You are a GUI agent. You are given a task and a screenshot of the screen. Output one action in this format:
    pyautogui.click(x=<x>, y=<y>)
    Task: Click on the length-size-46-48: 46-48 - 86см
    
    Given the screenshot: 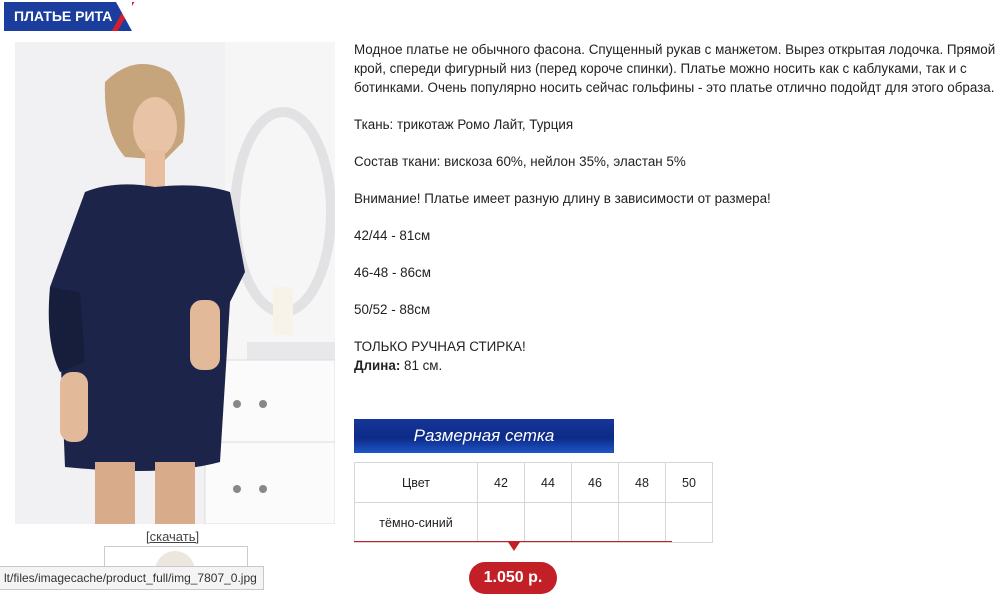 What is the action you would take?
    pyautogui.click(x=392, y=272)
    